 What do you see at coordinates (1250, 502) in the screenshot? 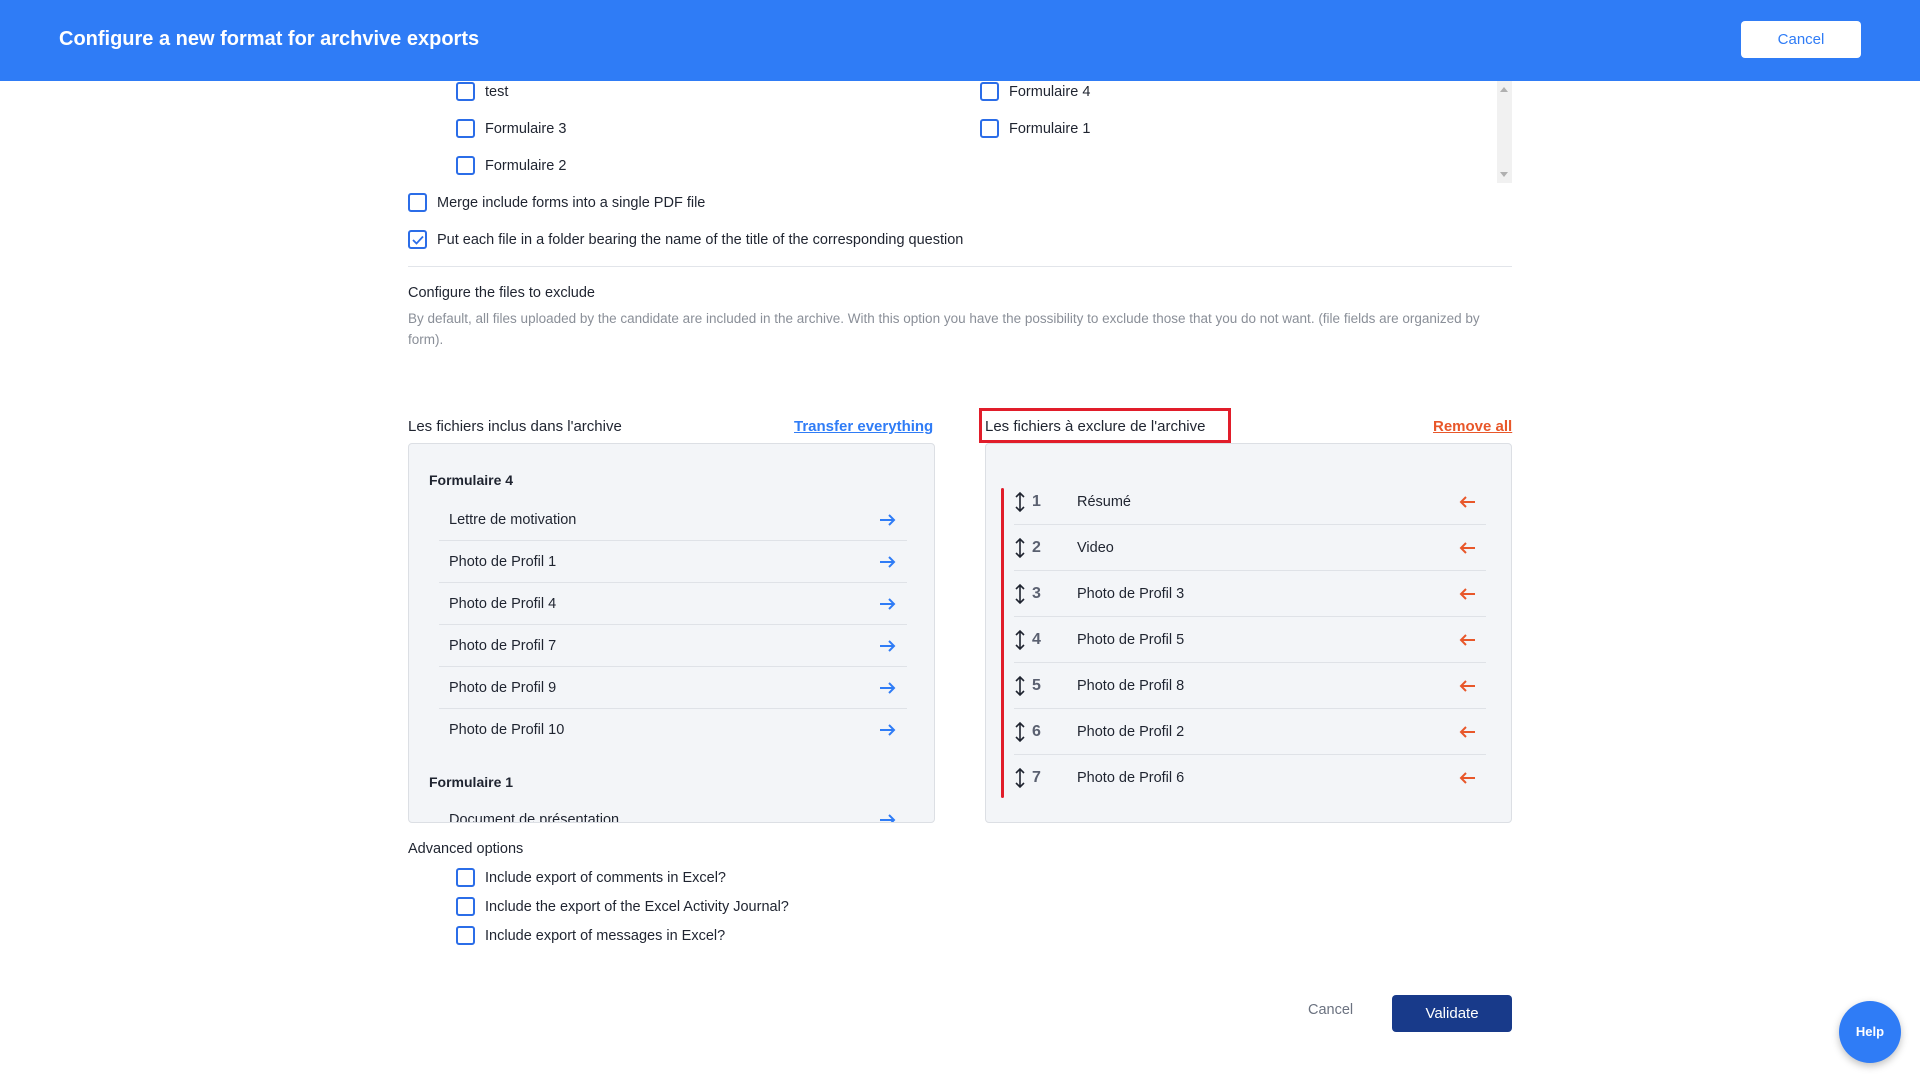
I see `excluded-file-row: 1 Résumé` at bounding box center [1250, 502].